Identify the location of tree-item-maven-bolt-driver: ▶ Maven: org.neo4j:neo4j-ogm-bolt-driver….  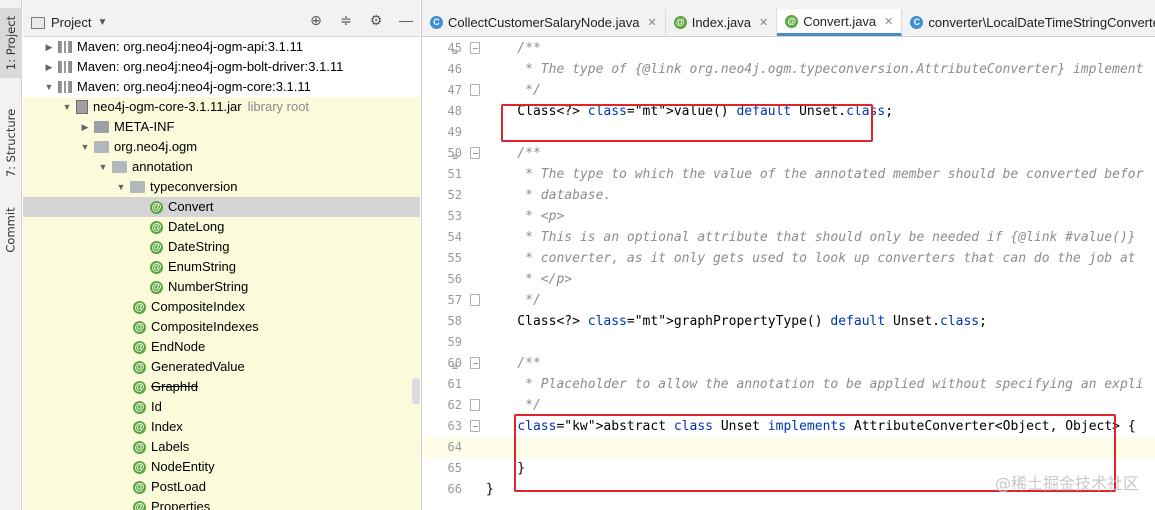
(221, 67).